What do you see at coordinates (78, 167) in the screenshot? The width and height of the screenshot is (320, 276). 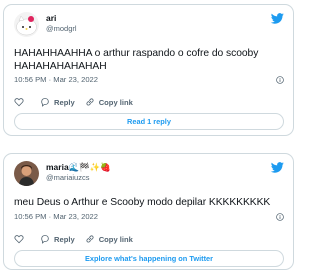 I see `display-name: maria🌊🏁✨🍓` at bounding box center [78, 167].